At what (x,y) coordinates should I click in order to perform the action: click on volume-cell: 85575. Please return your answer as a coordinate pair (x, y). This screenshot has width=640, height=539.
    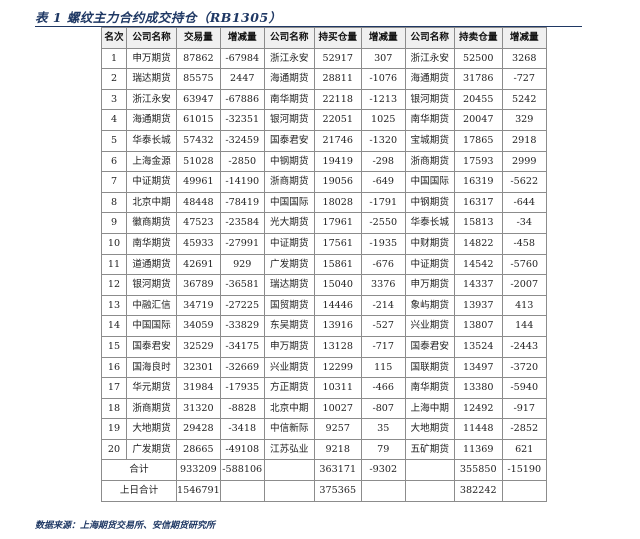
    Looking at the image, I should click on (198, 79).